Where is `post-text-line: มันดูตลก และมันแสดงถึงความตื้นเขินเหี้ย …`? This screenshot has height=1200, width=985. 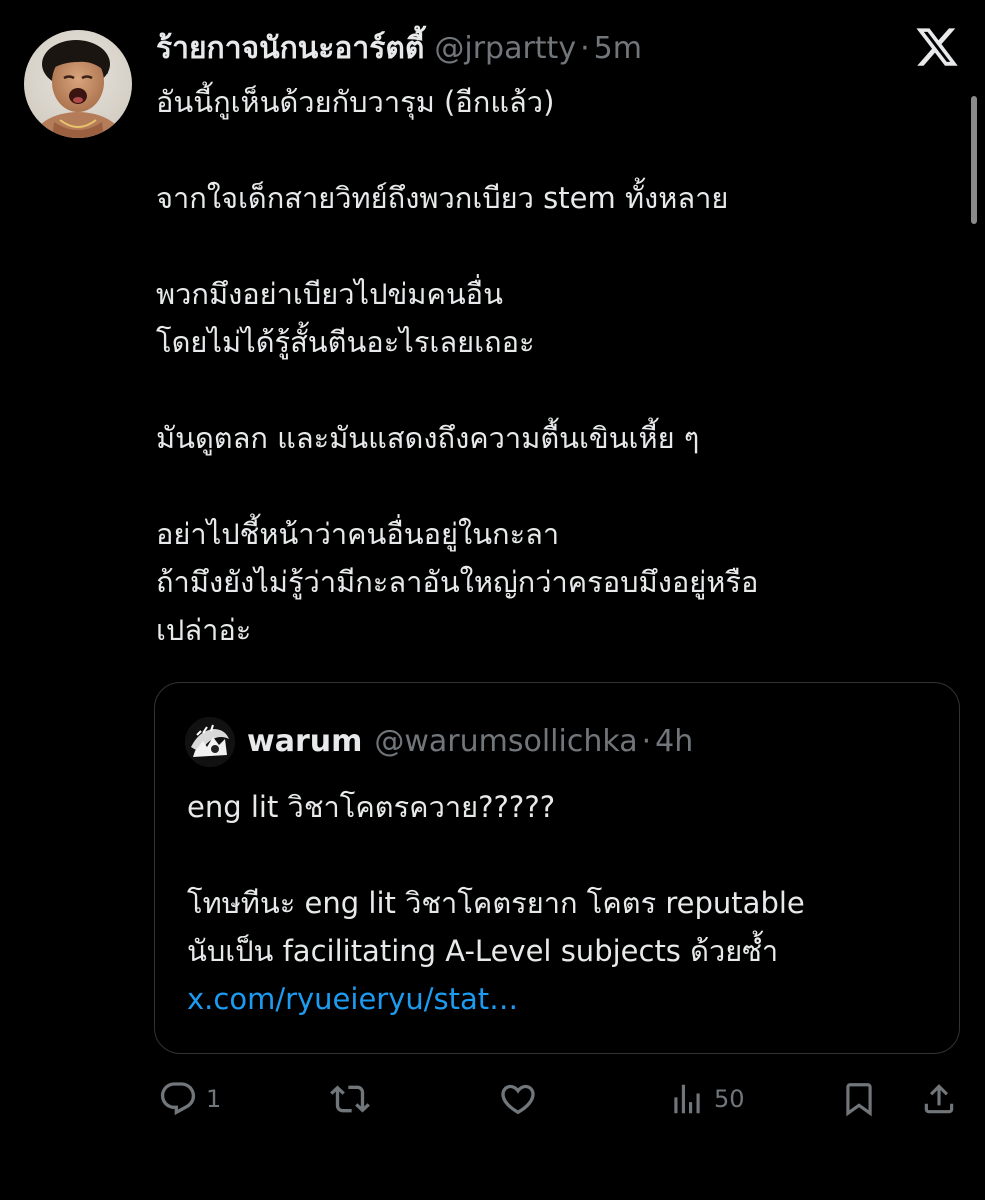 post-text-line: มันดูตลก และมันแสดงถึงความตื้นเขินเหี้ย … is located at coordinates (428, 438).